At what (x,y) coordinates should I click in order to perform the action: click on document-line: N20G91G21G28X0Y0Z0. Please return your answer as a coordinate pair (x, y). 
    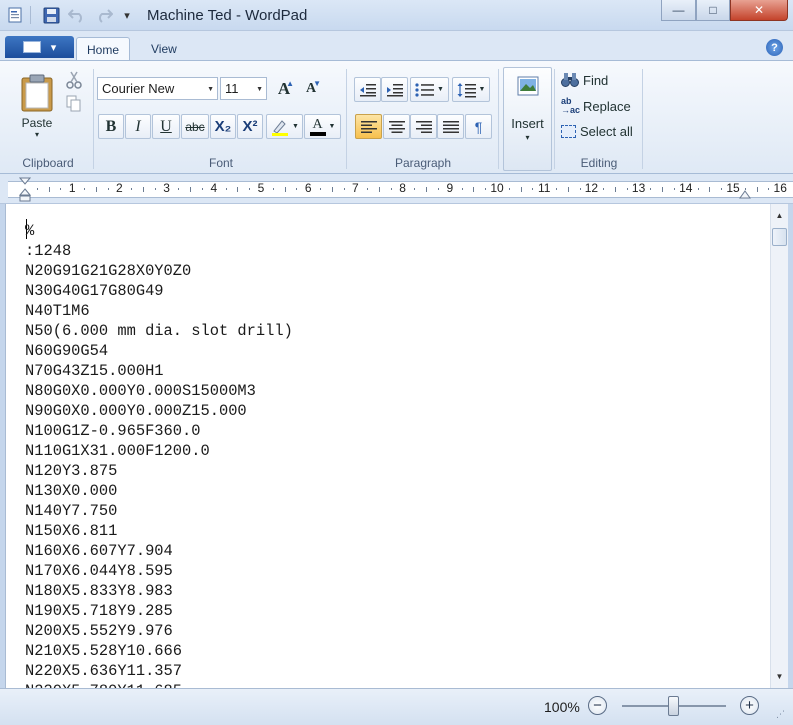
    Looking at the image, I should click on (159, 271).